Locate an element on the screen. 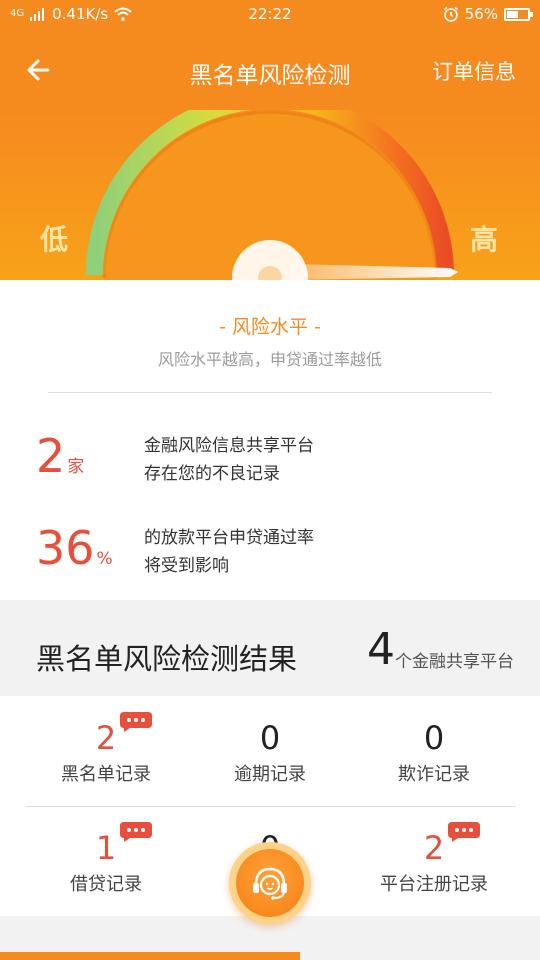 The height and width of the screenshot is (960, 540). stat-number: 36 is located at coordinates (65, 548).